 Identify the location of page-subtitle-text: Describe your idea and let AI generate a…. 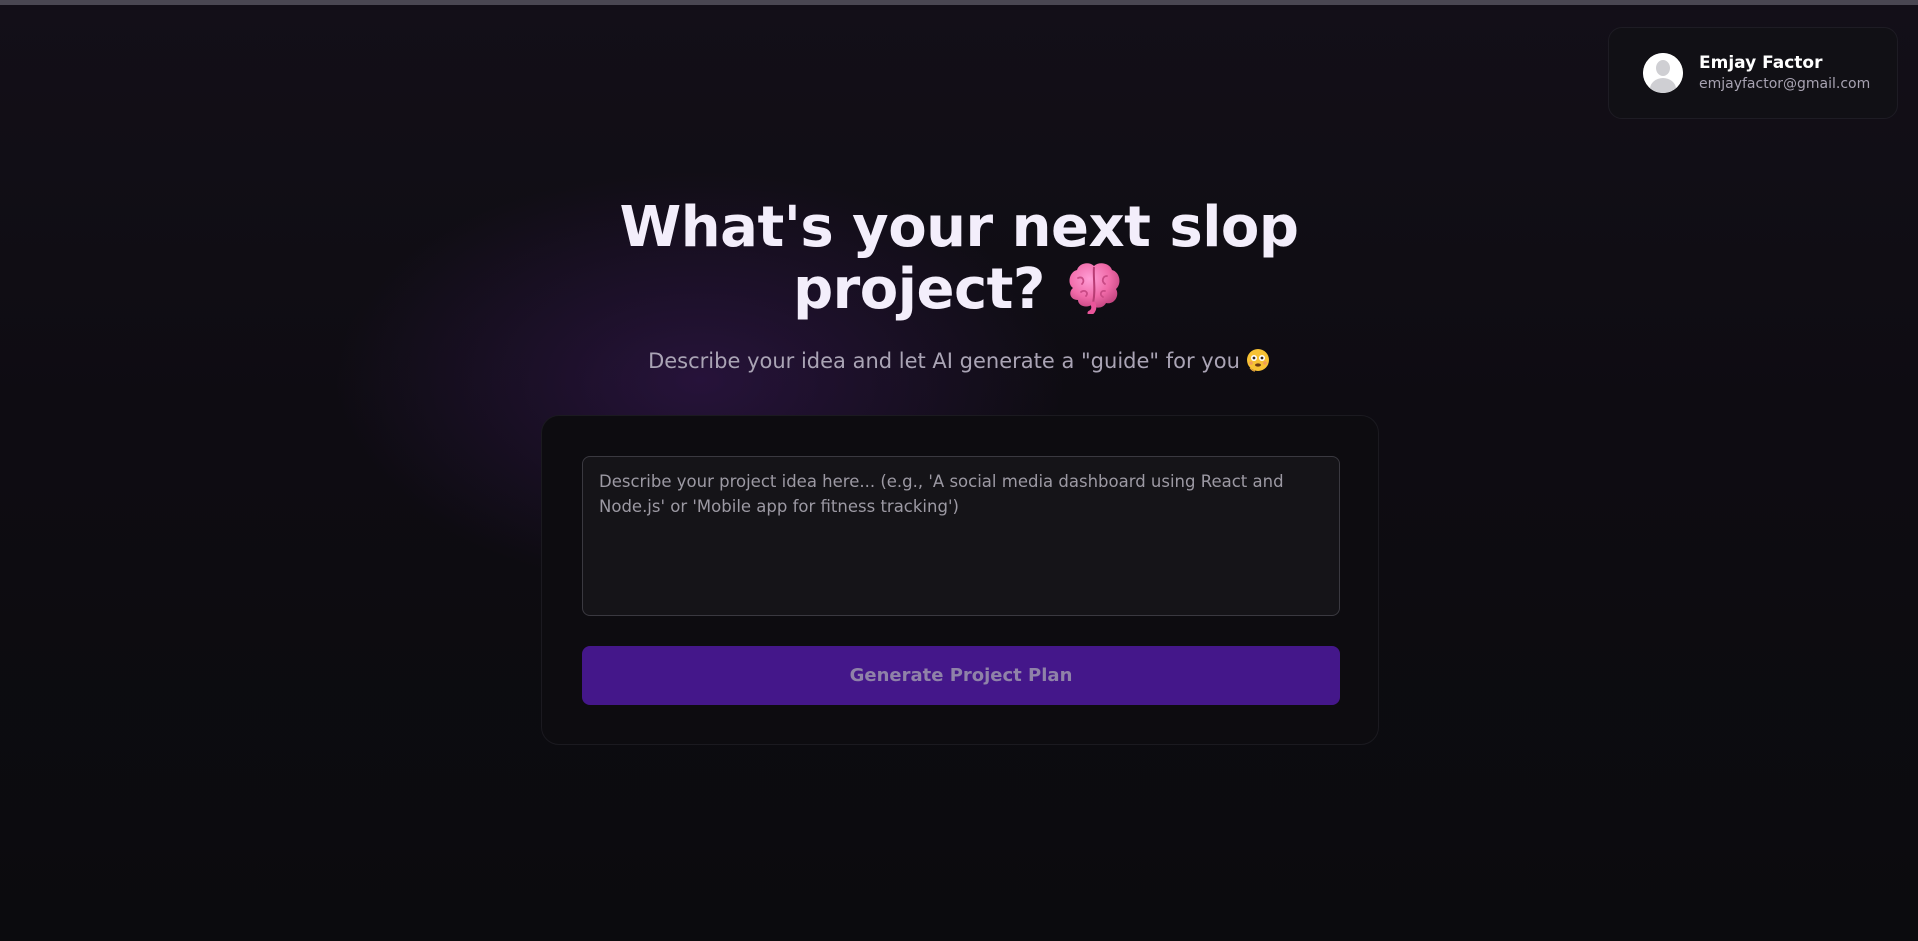
(944, 361).